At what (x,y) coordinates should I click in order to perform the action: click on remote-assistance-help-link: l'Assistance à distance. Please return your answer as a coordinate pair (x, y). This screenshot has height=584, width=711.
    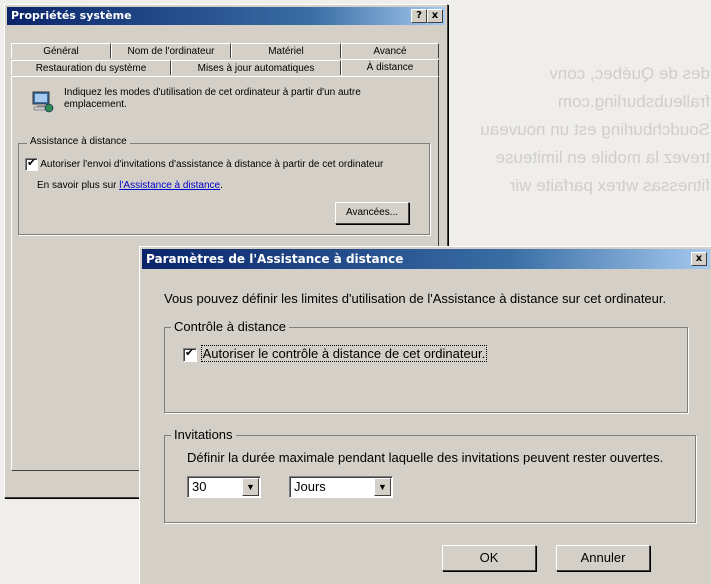
    Looking at the image, I should click on (169, 185).